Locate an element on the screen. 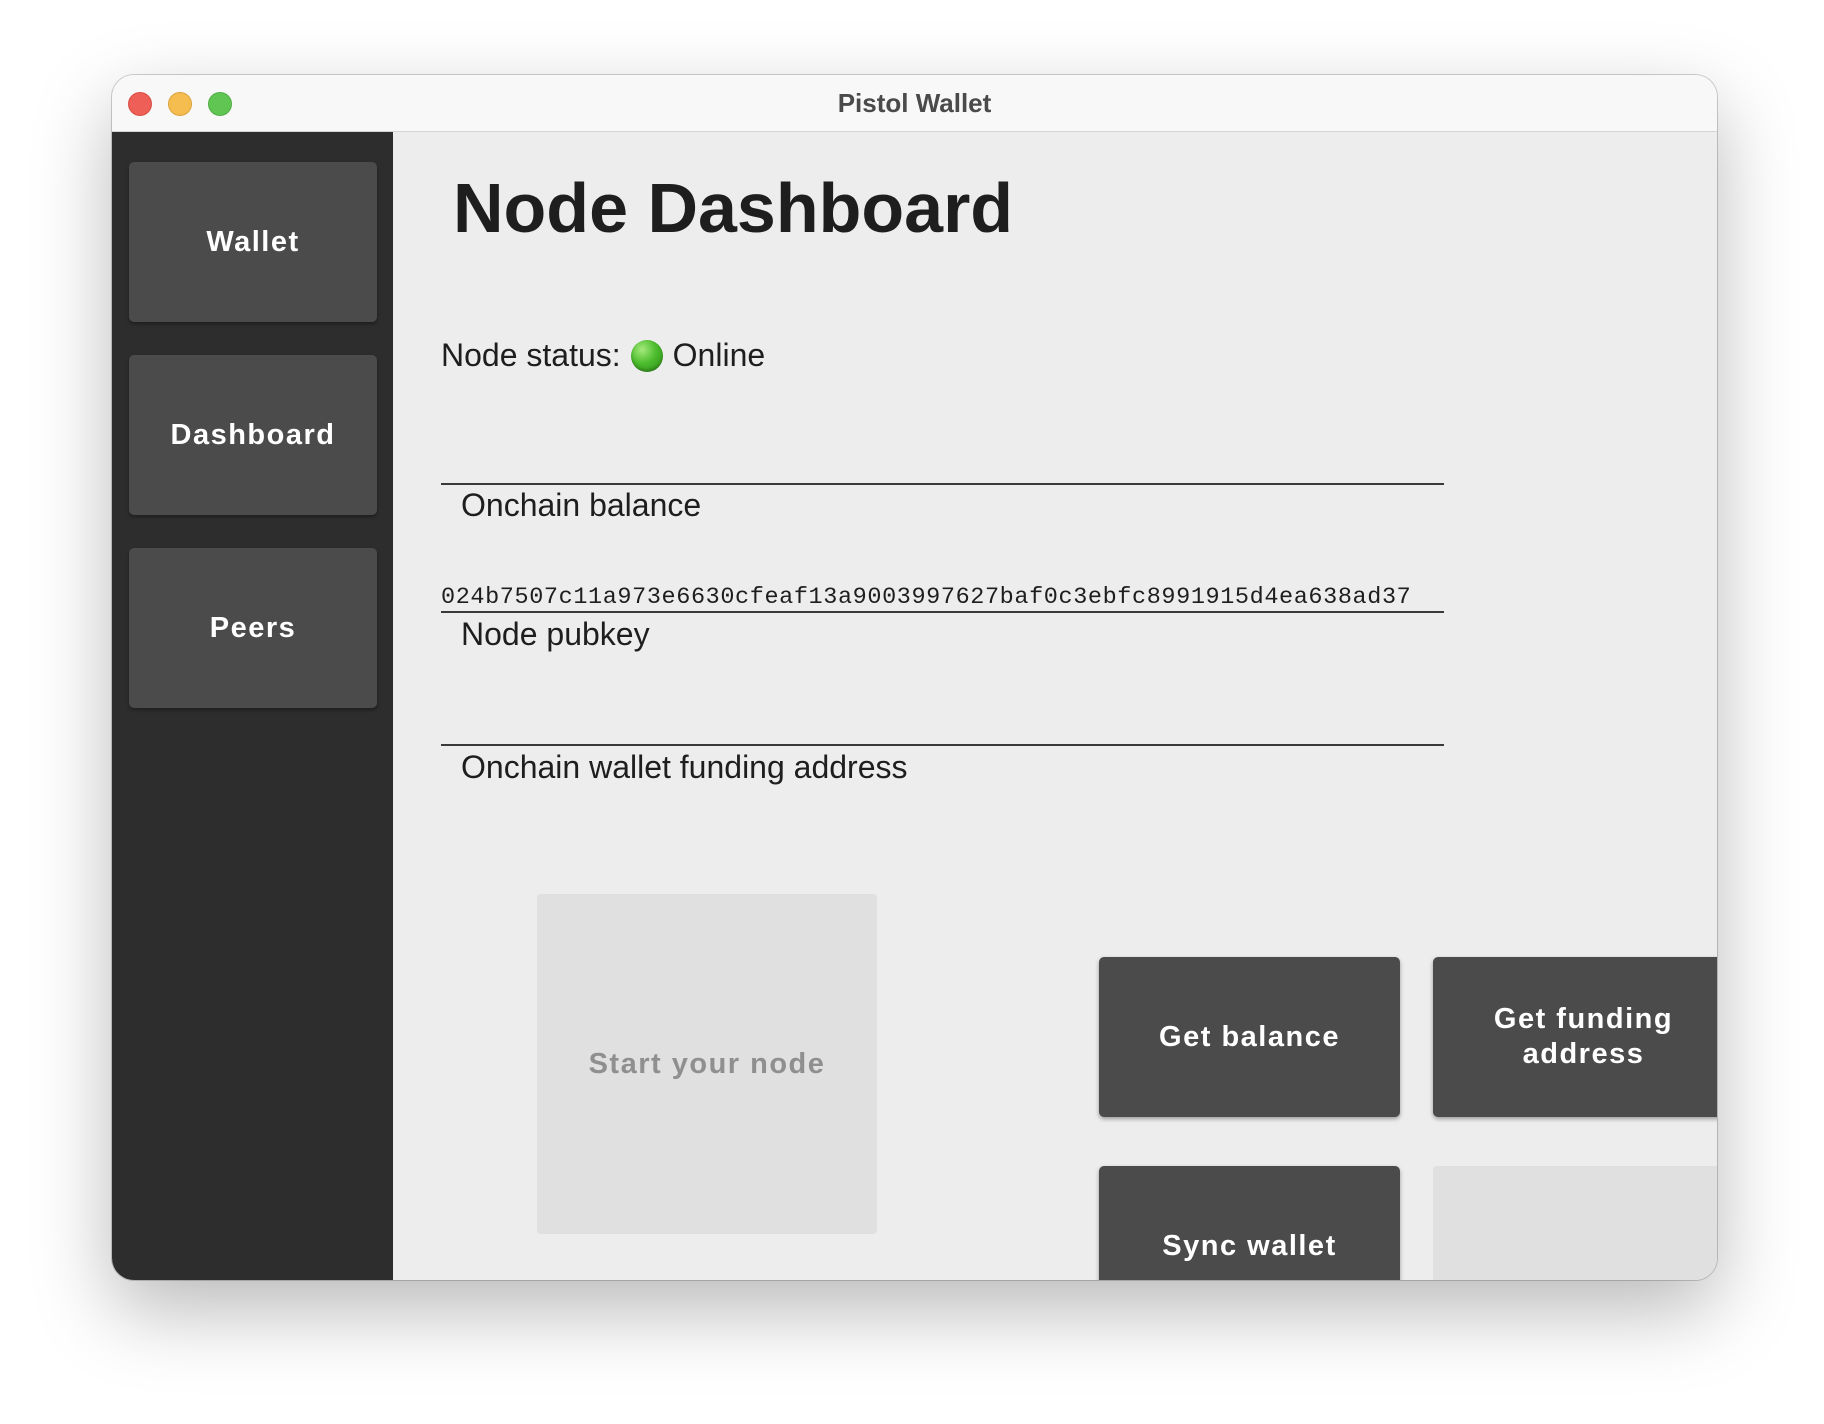  title-bar: Pistol Wallet is located at coordinates (914, 103).